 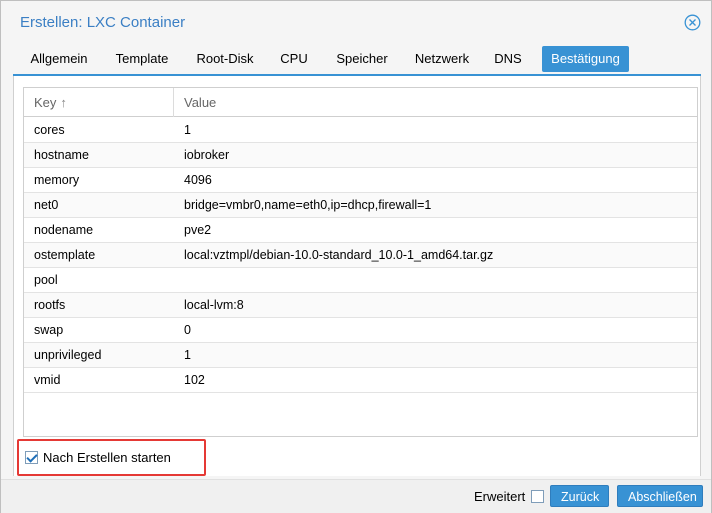 What do you see at coordinates (68, 355) in the screenshot?
I see `row-key: unprivileged` at bounding box center [68, 355].